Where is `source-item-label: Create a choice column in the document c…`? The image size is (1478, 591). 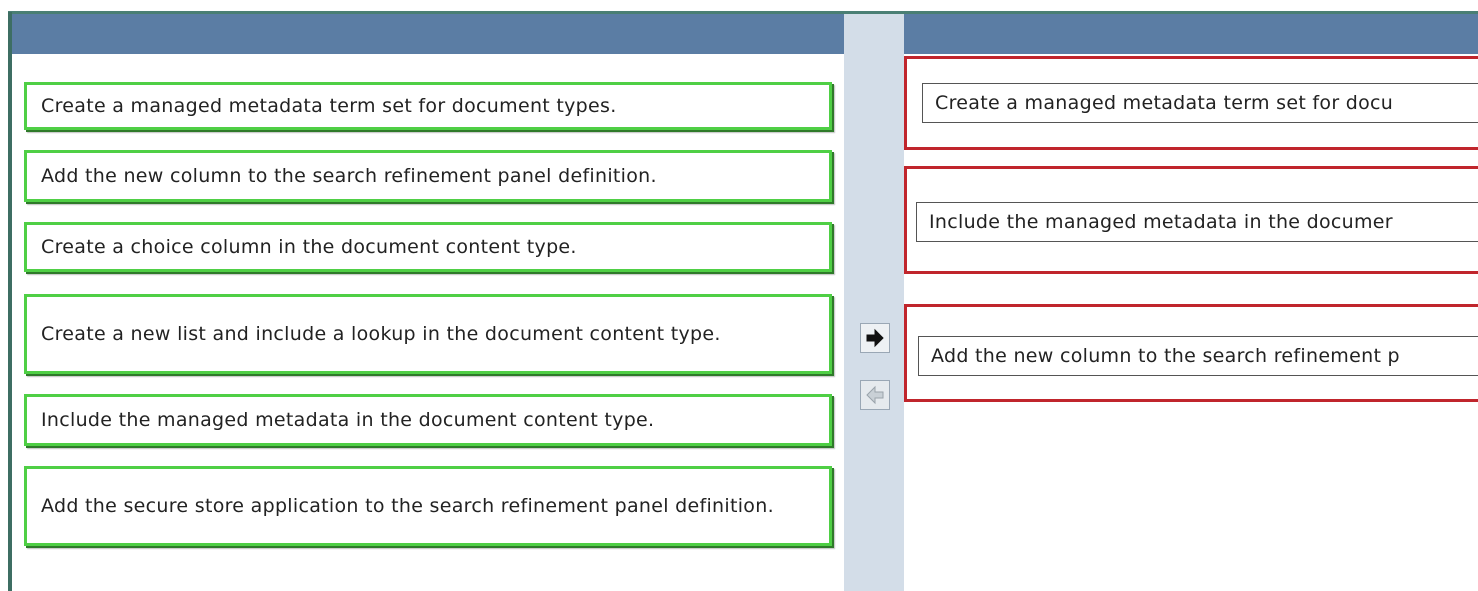 source-item-label: Create a choice column in the document c… is located at coordinates (309, 247).